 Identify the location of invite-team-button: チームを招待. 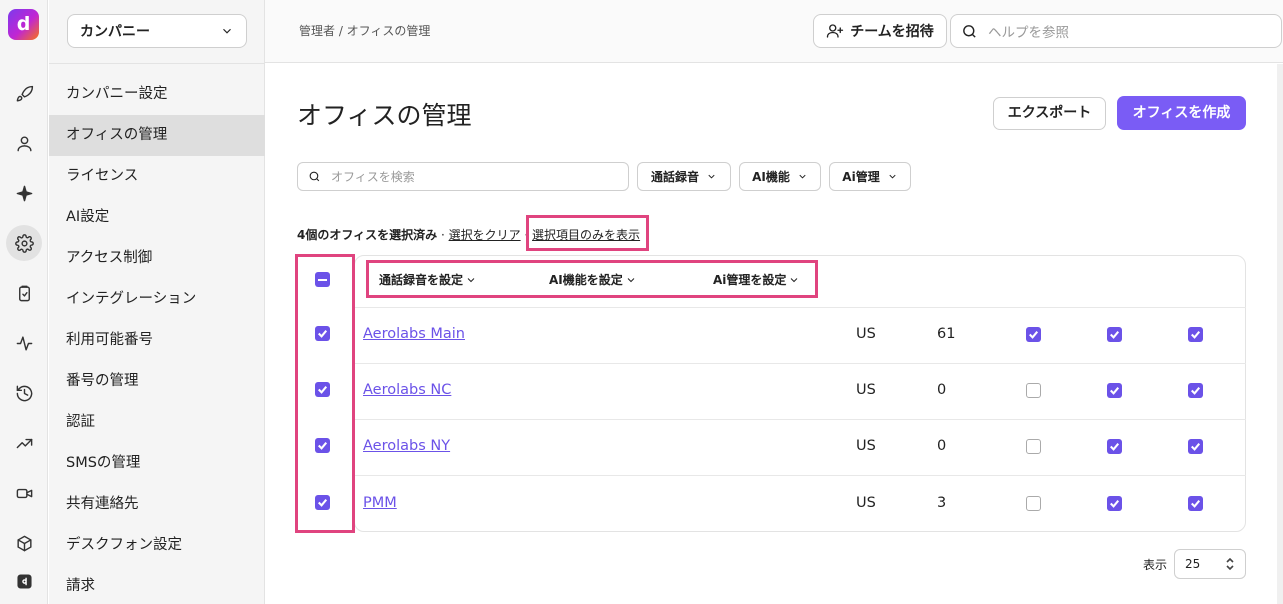
(880, 31).